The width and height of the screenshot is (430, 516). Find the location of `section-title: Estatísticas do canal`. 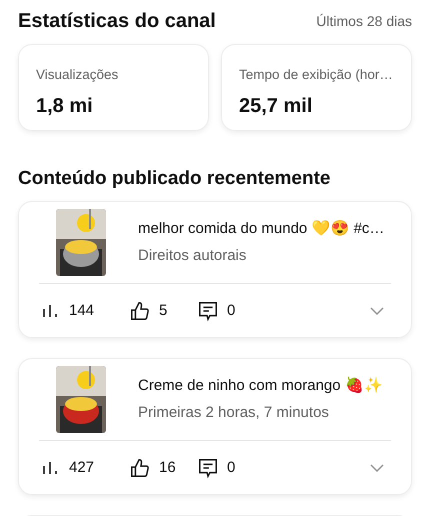

section-title: Estatísticas do canal is located at coordinates (117, 21).